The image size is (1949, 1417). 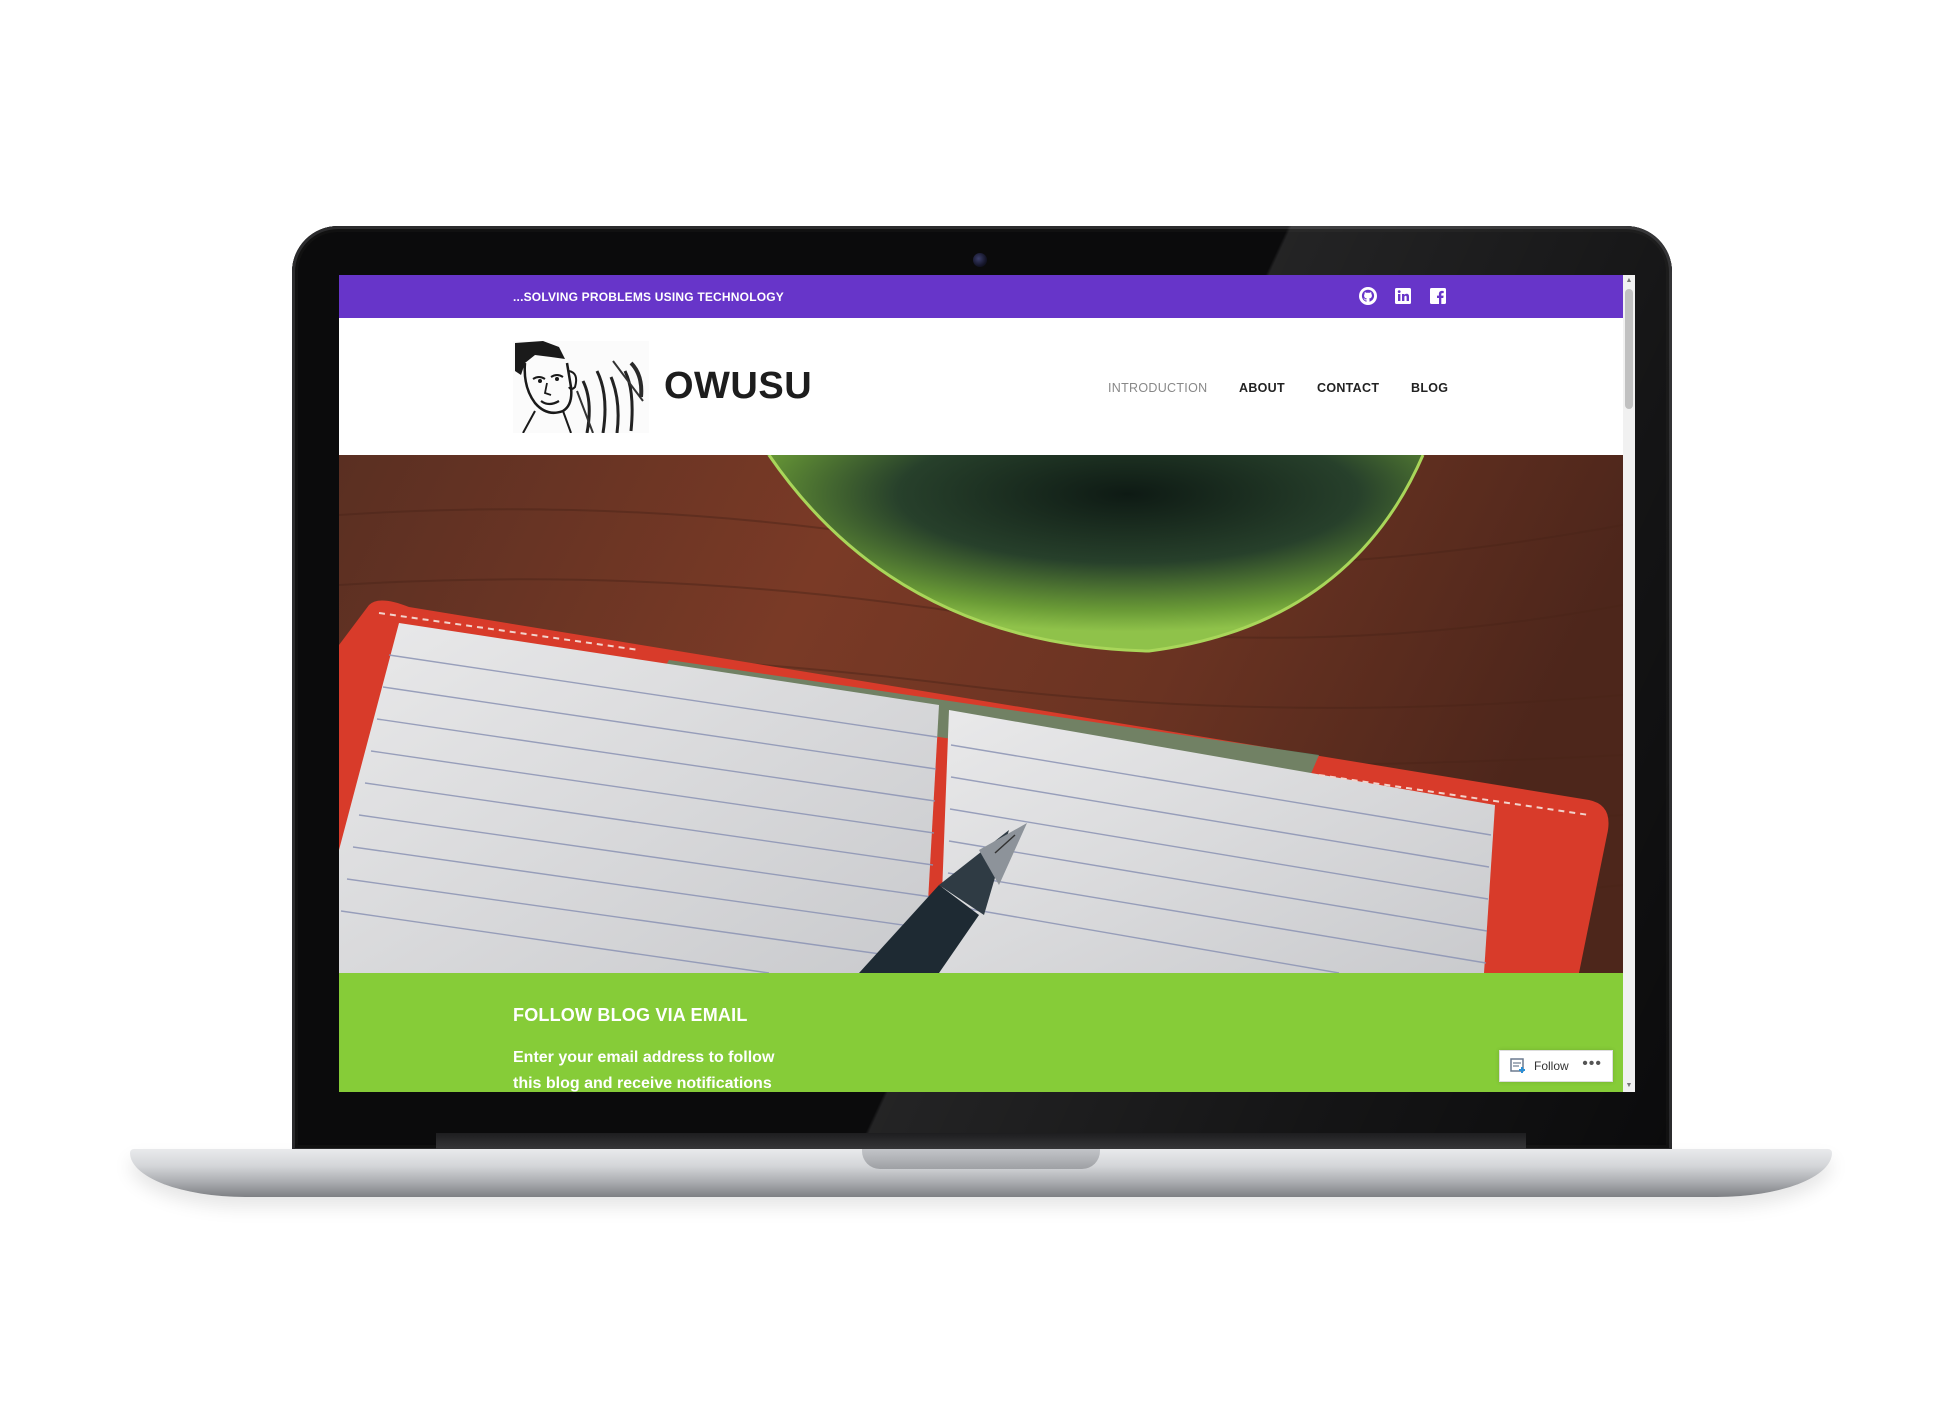 What do you see at coordinates (642, 1083) in the screenshot?
I see `follow-text-line2: this blog and receive notifications` at bounding box center [642, 1083].